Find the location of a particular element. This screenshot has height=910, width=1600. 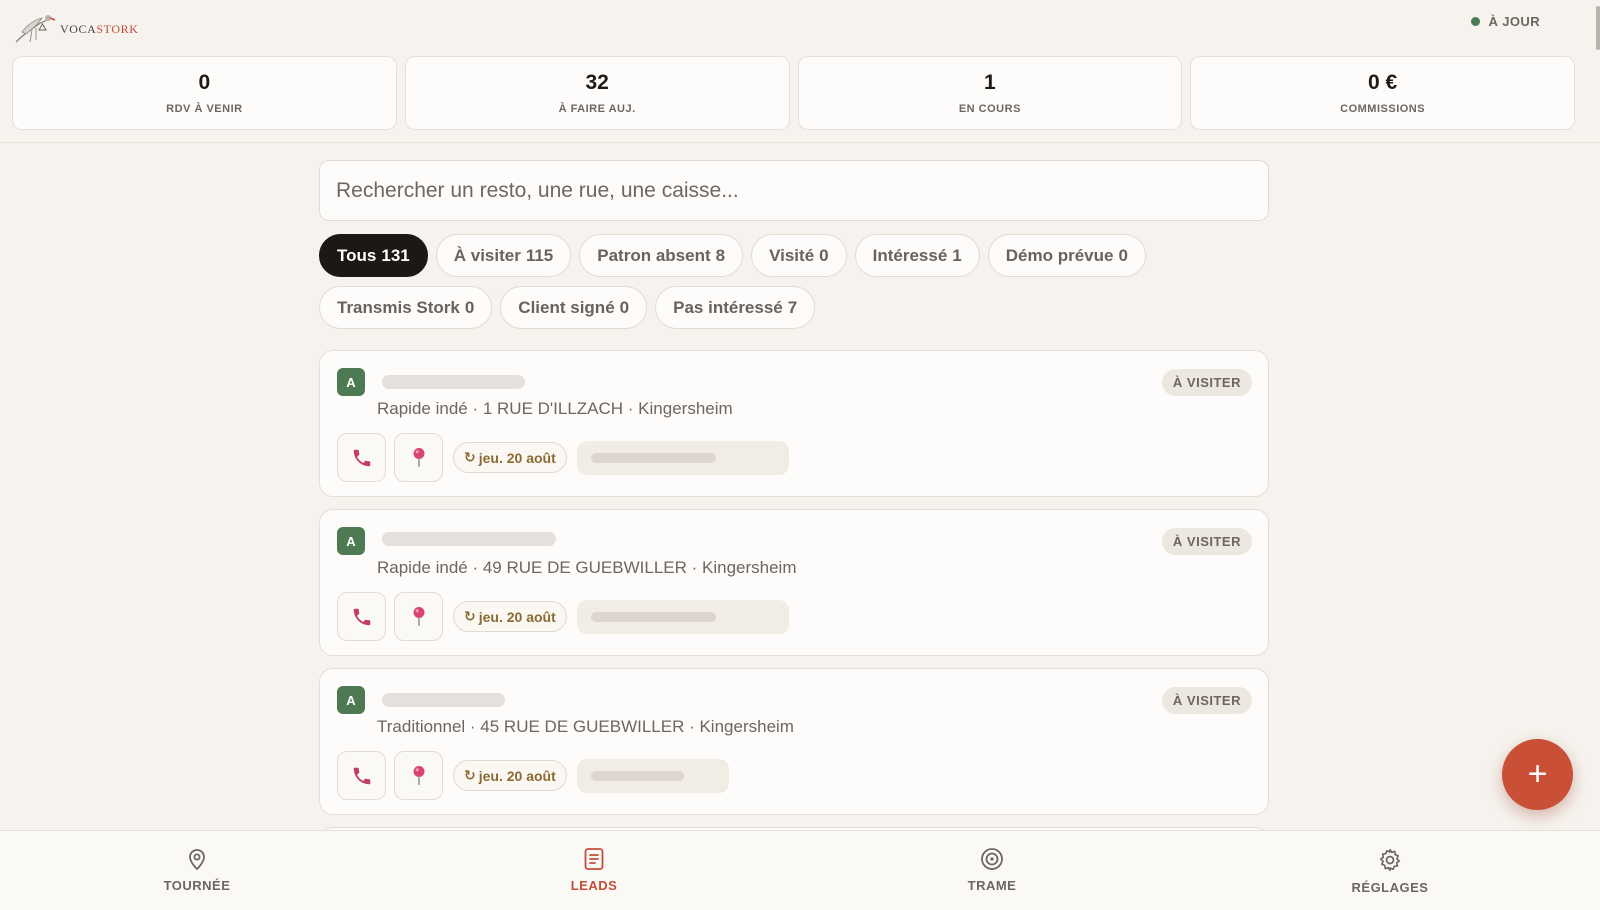

top-bar: VOCASTORK À JOUR is located at coordinates (800, 25).